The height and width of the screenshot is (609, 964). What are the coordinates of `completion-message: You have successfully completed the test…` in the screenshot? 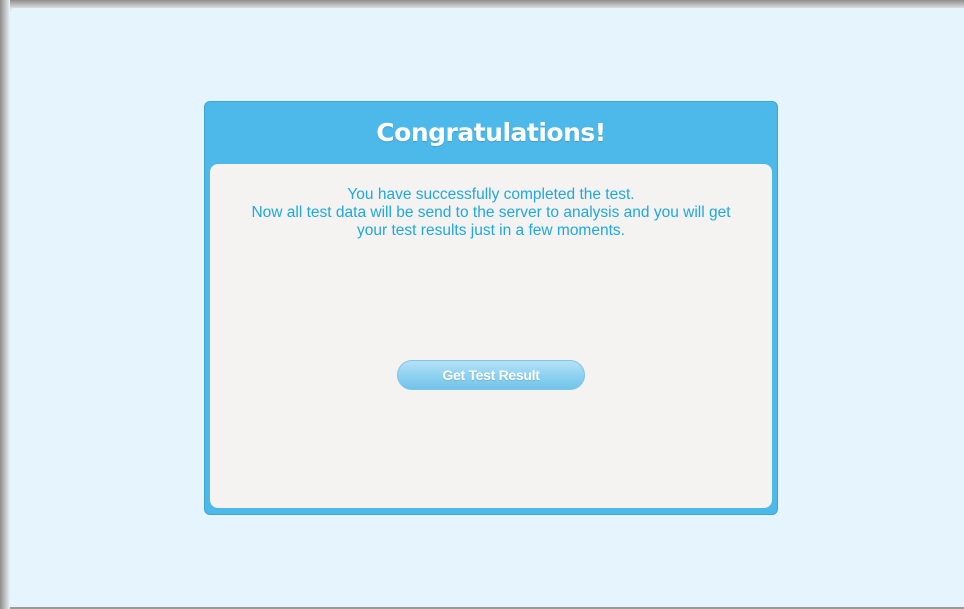 It's located at (491, 213).